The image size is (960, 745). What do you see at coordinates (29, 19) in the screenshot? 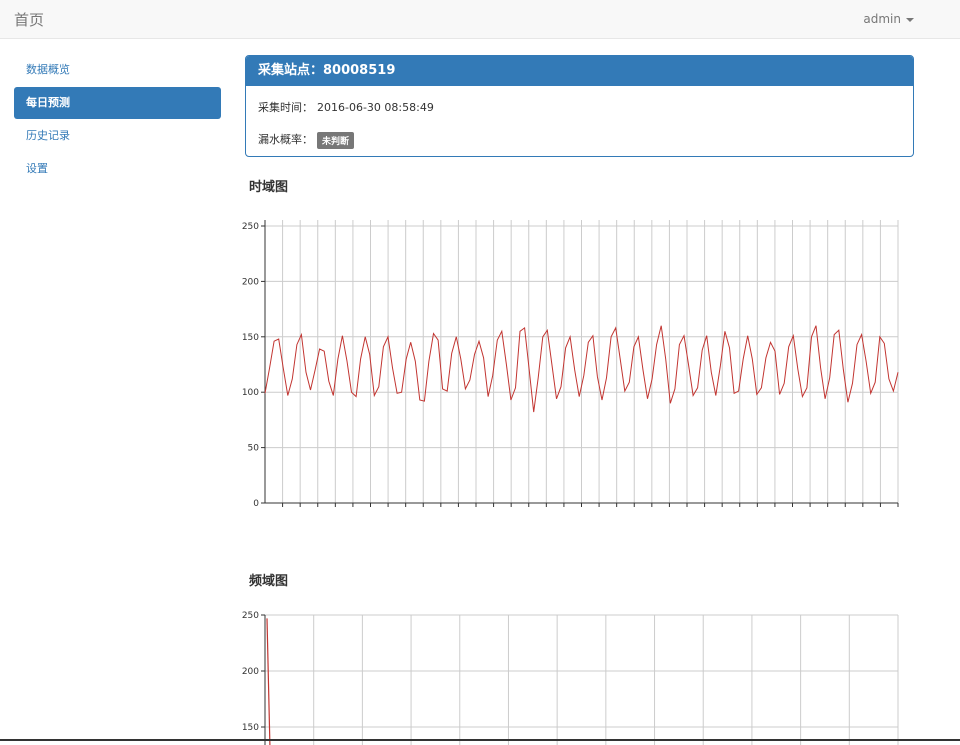
I see `brand-link: 首页` at bounding box center [29, 19].